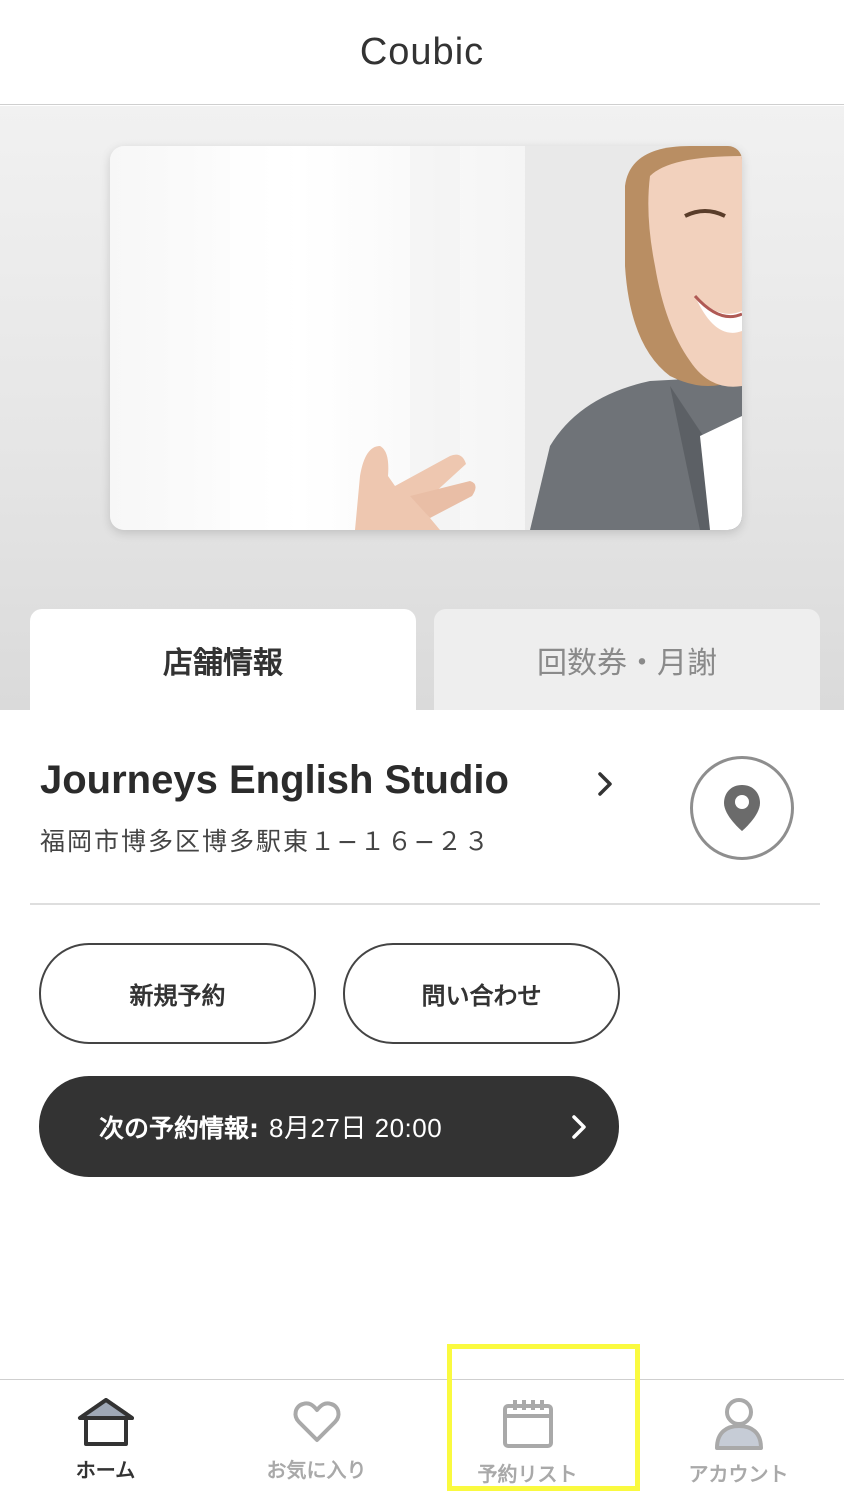  Describe the element at coordinates (356, 1128) in the screenshot. I see `next-booking-datetime: 8月27日 20:00` at that location.